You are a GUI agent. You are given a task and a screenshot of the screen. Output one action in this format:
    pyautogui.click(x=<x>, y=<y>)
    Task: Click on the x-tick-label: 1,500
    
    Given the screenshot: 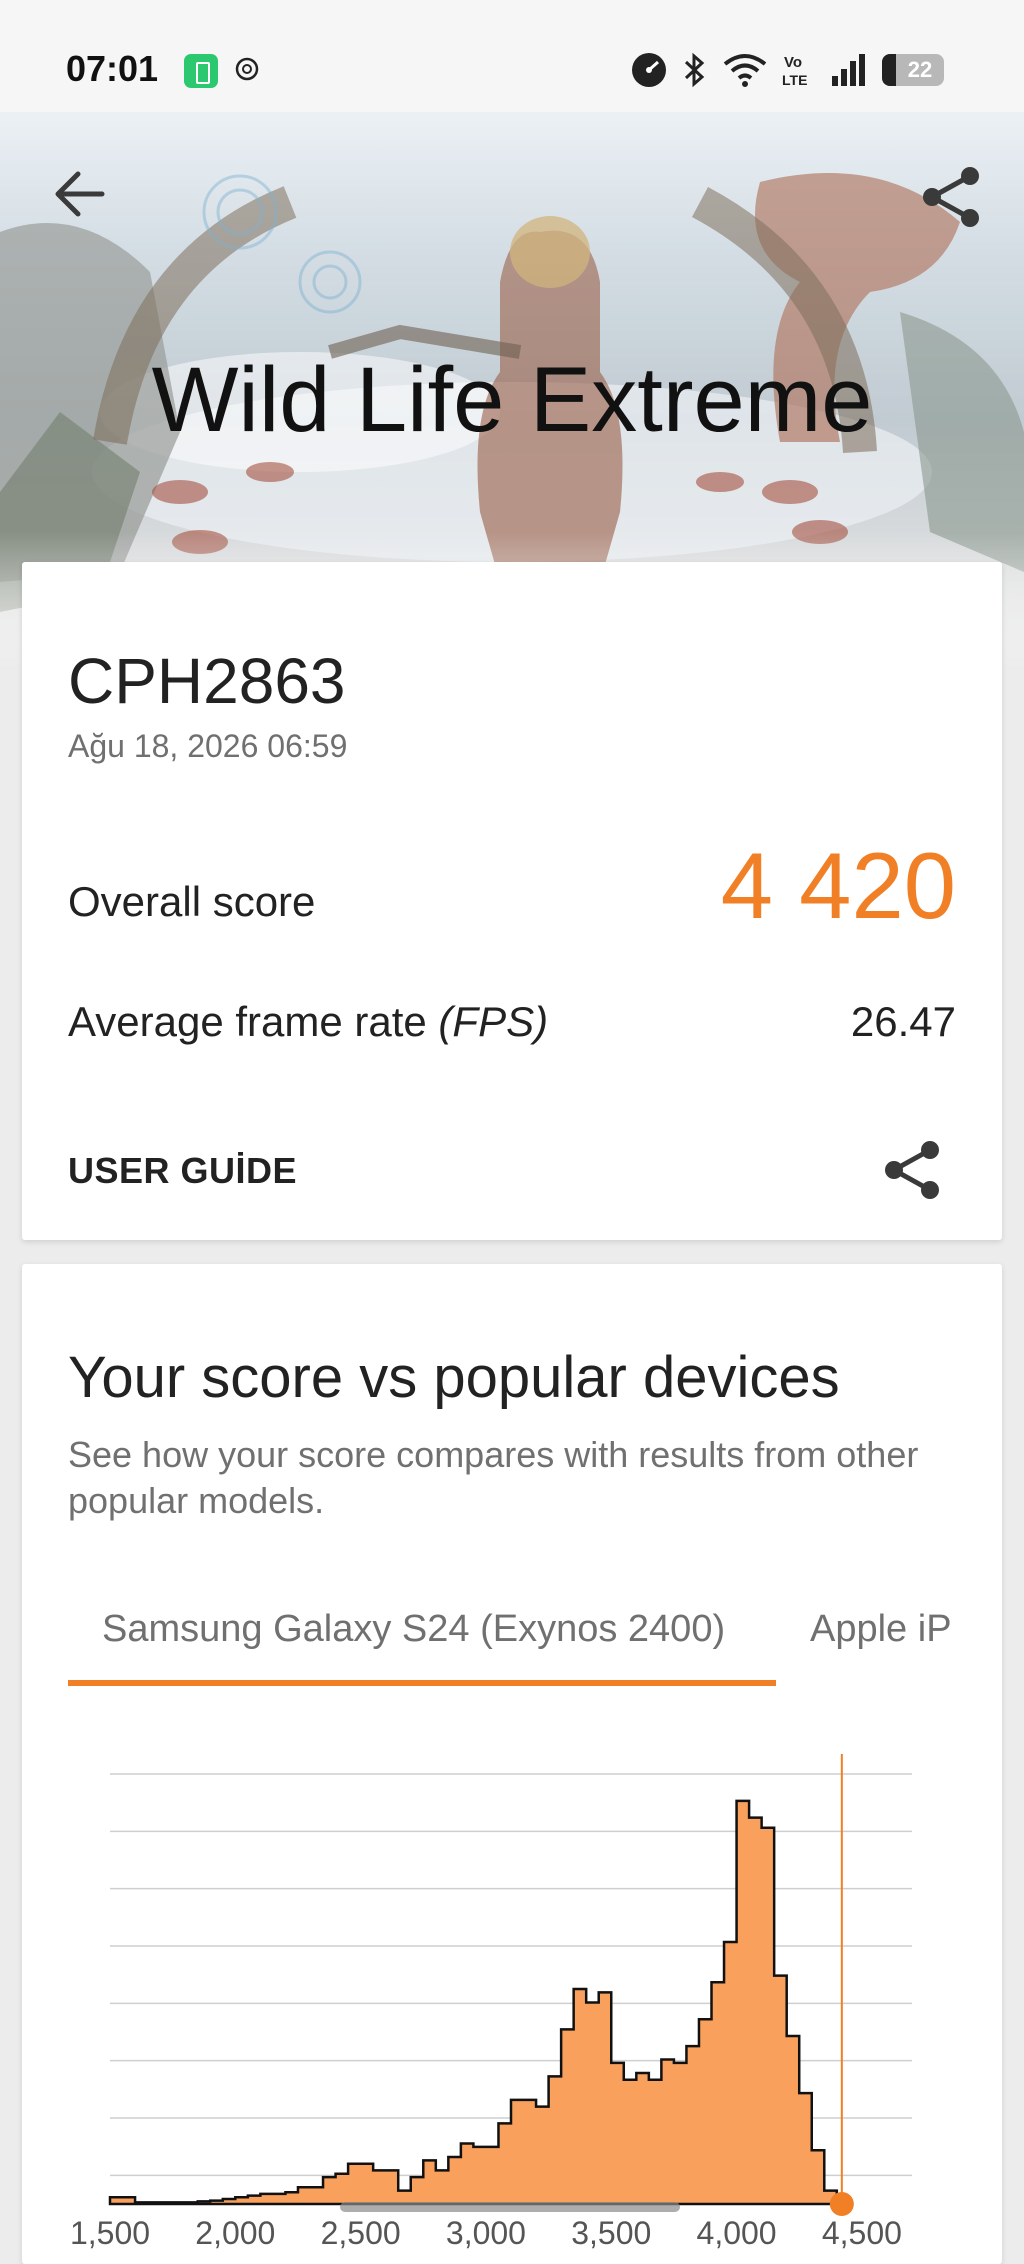 What is the action you would take?
    pyautogui.click(x=110, y=2233)
    